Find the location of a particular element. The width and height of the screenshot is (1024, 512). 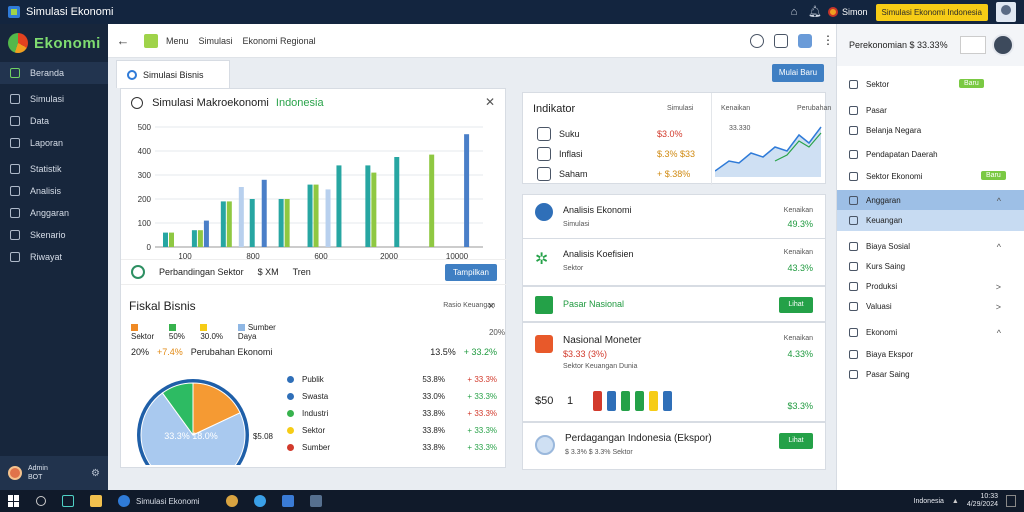

pie-chart: 33.3% 18.0% $5.08 is located at coordinates (205, 422).